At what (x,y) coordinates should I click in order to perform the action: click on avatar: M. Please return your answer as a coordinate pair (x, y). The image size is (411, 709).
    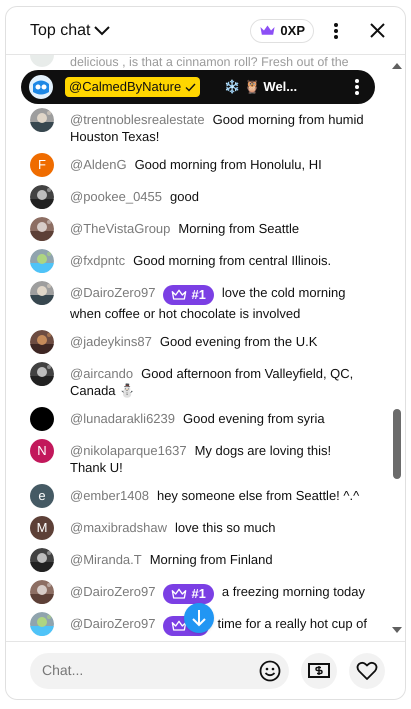
    Looking at the image, I should click on (42, 528).